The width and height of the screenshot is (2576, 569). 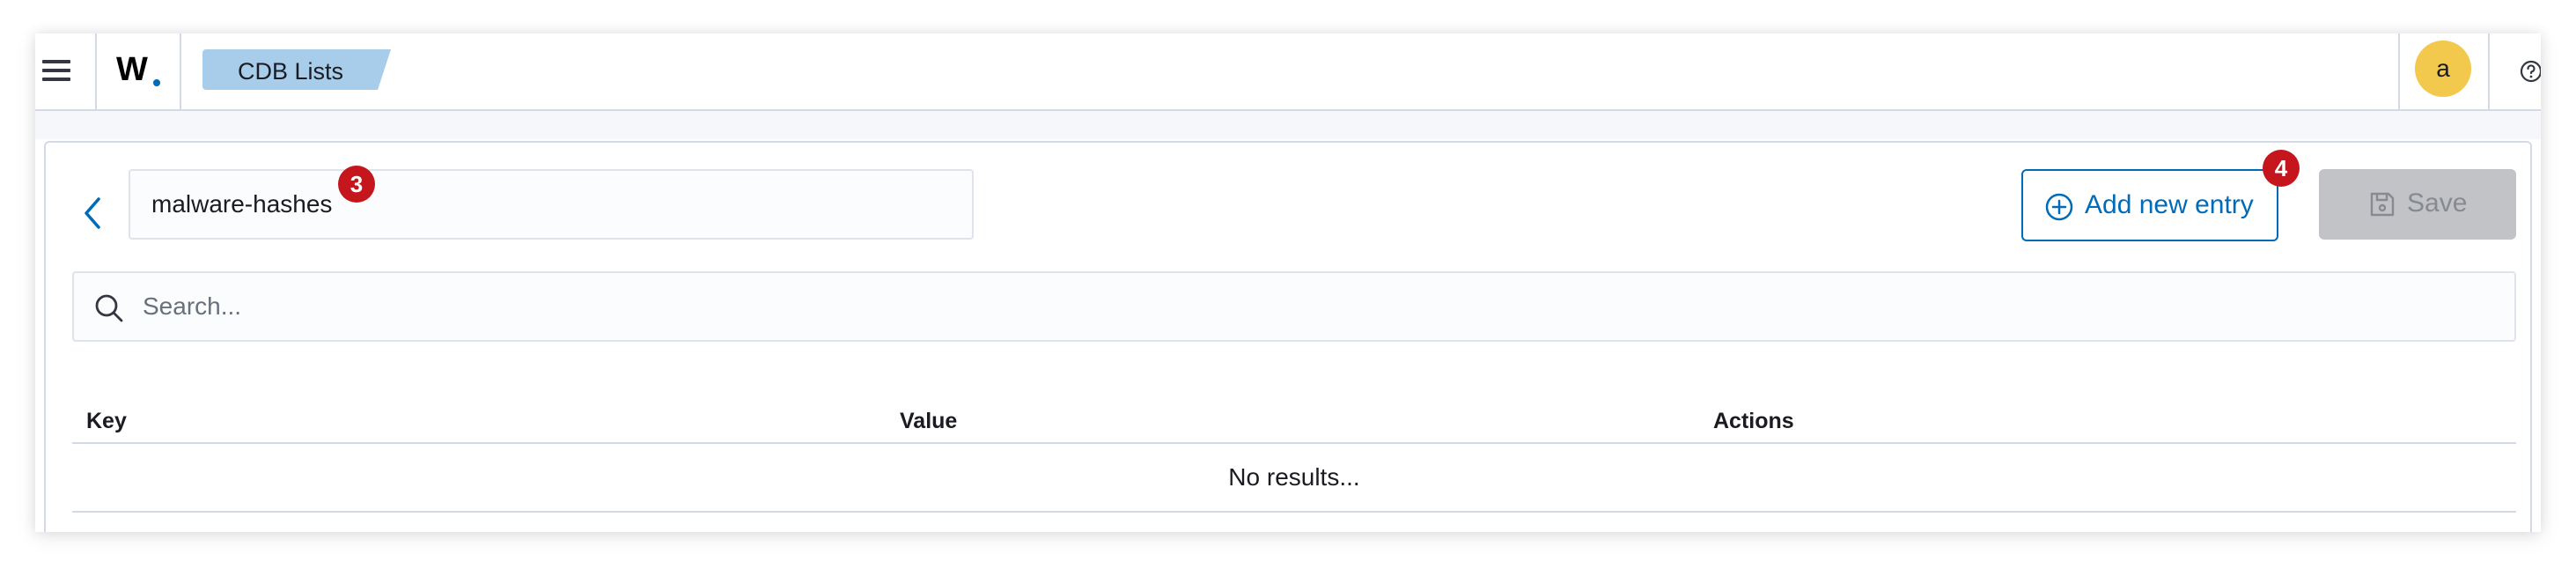 I want to click on step-badge: 4, so click(x=2282, y=168).